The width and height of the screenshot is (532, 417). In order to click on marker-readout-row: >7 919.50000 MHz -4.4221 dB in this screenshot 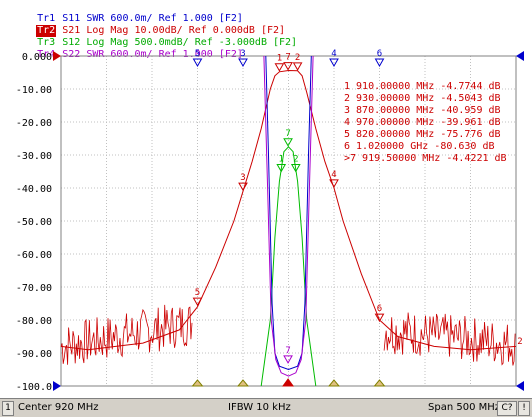, I will do `click(425, 158)`.